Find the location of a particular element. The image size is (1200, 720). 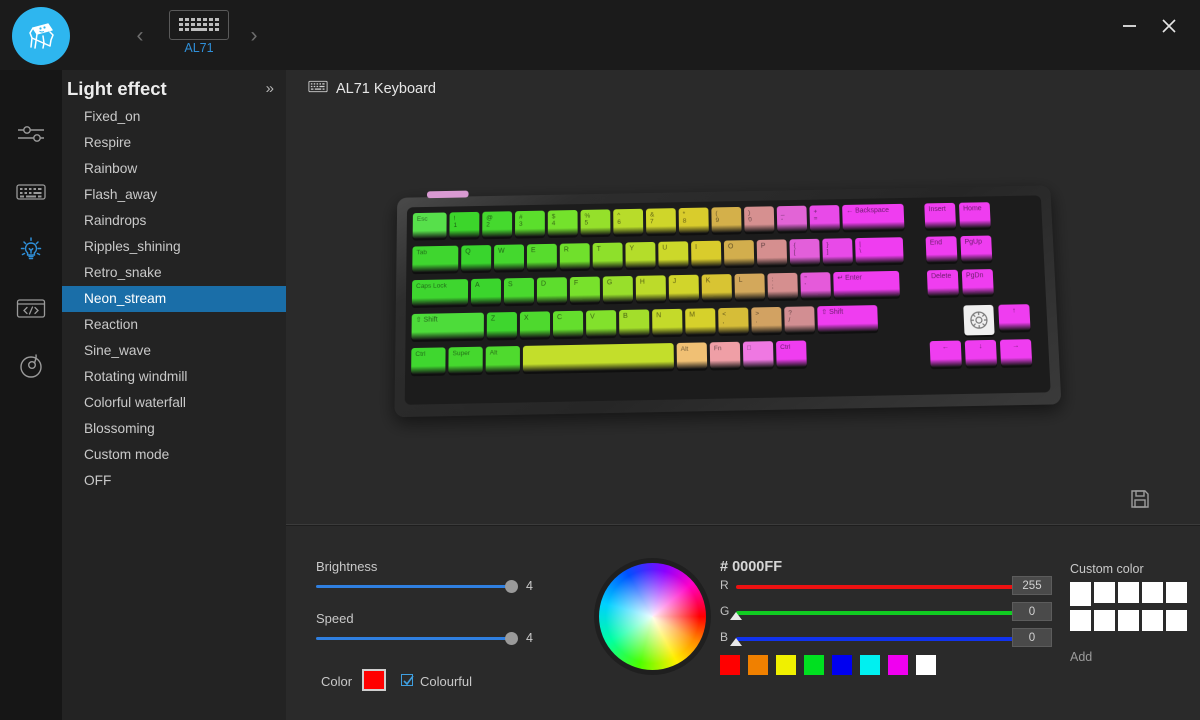

light-effect-item: Flash_away is located at coordinates (174, 195).